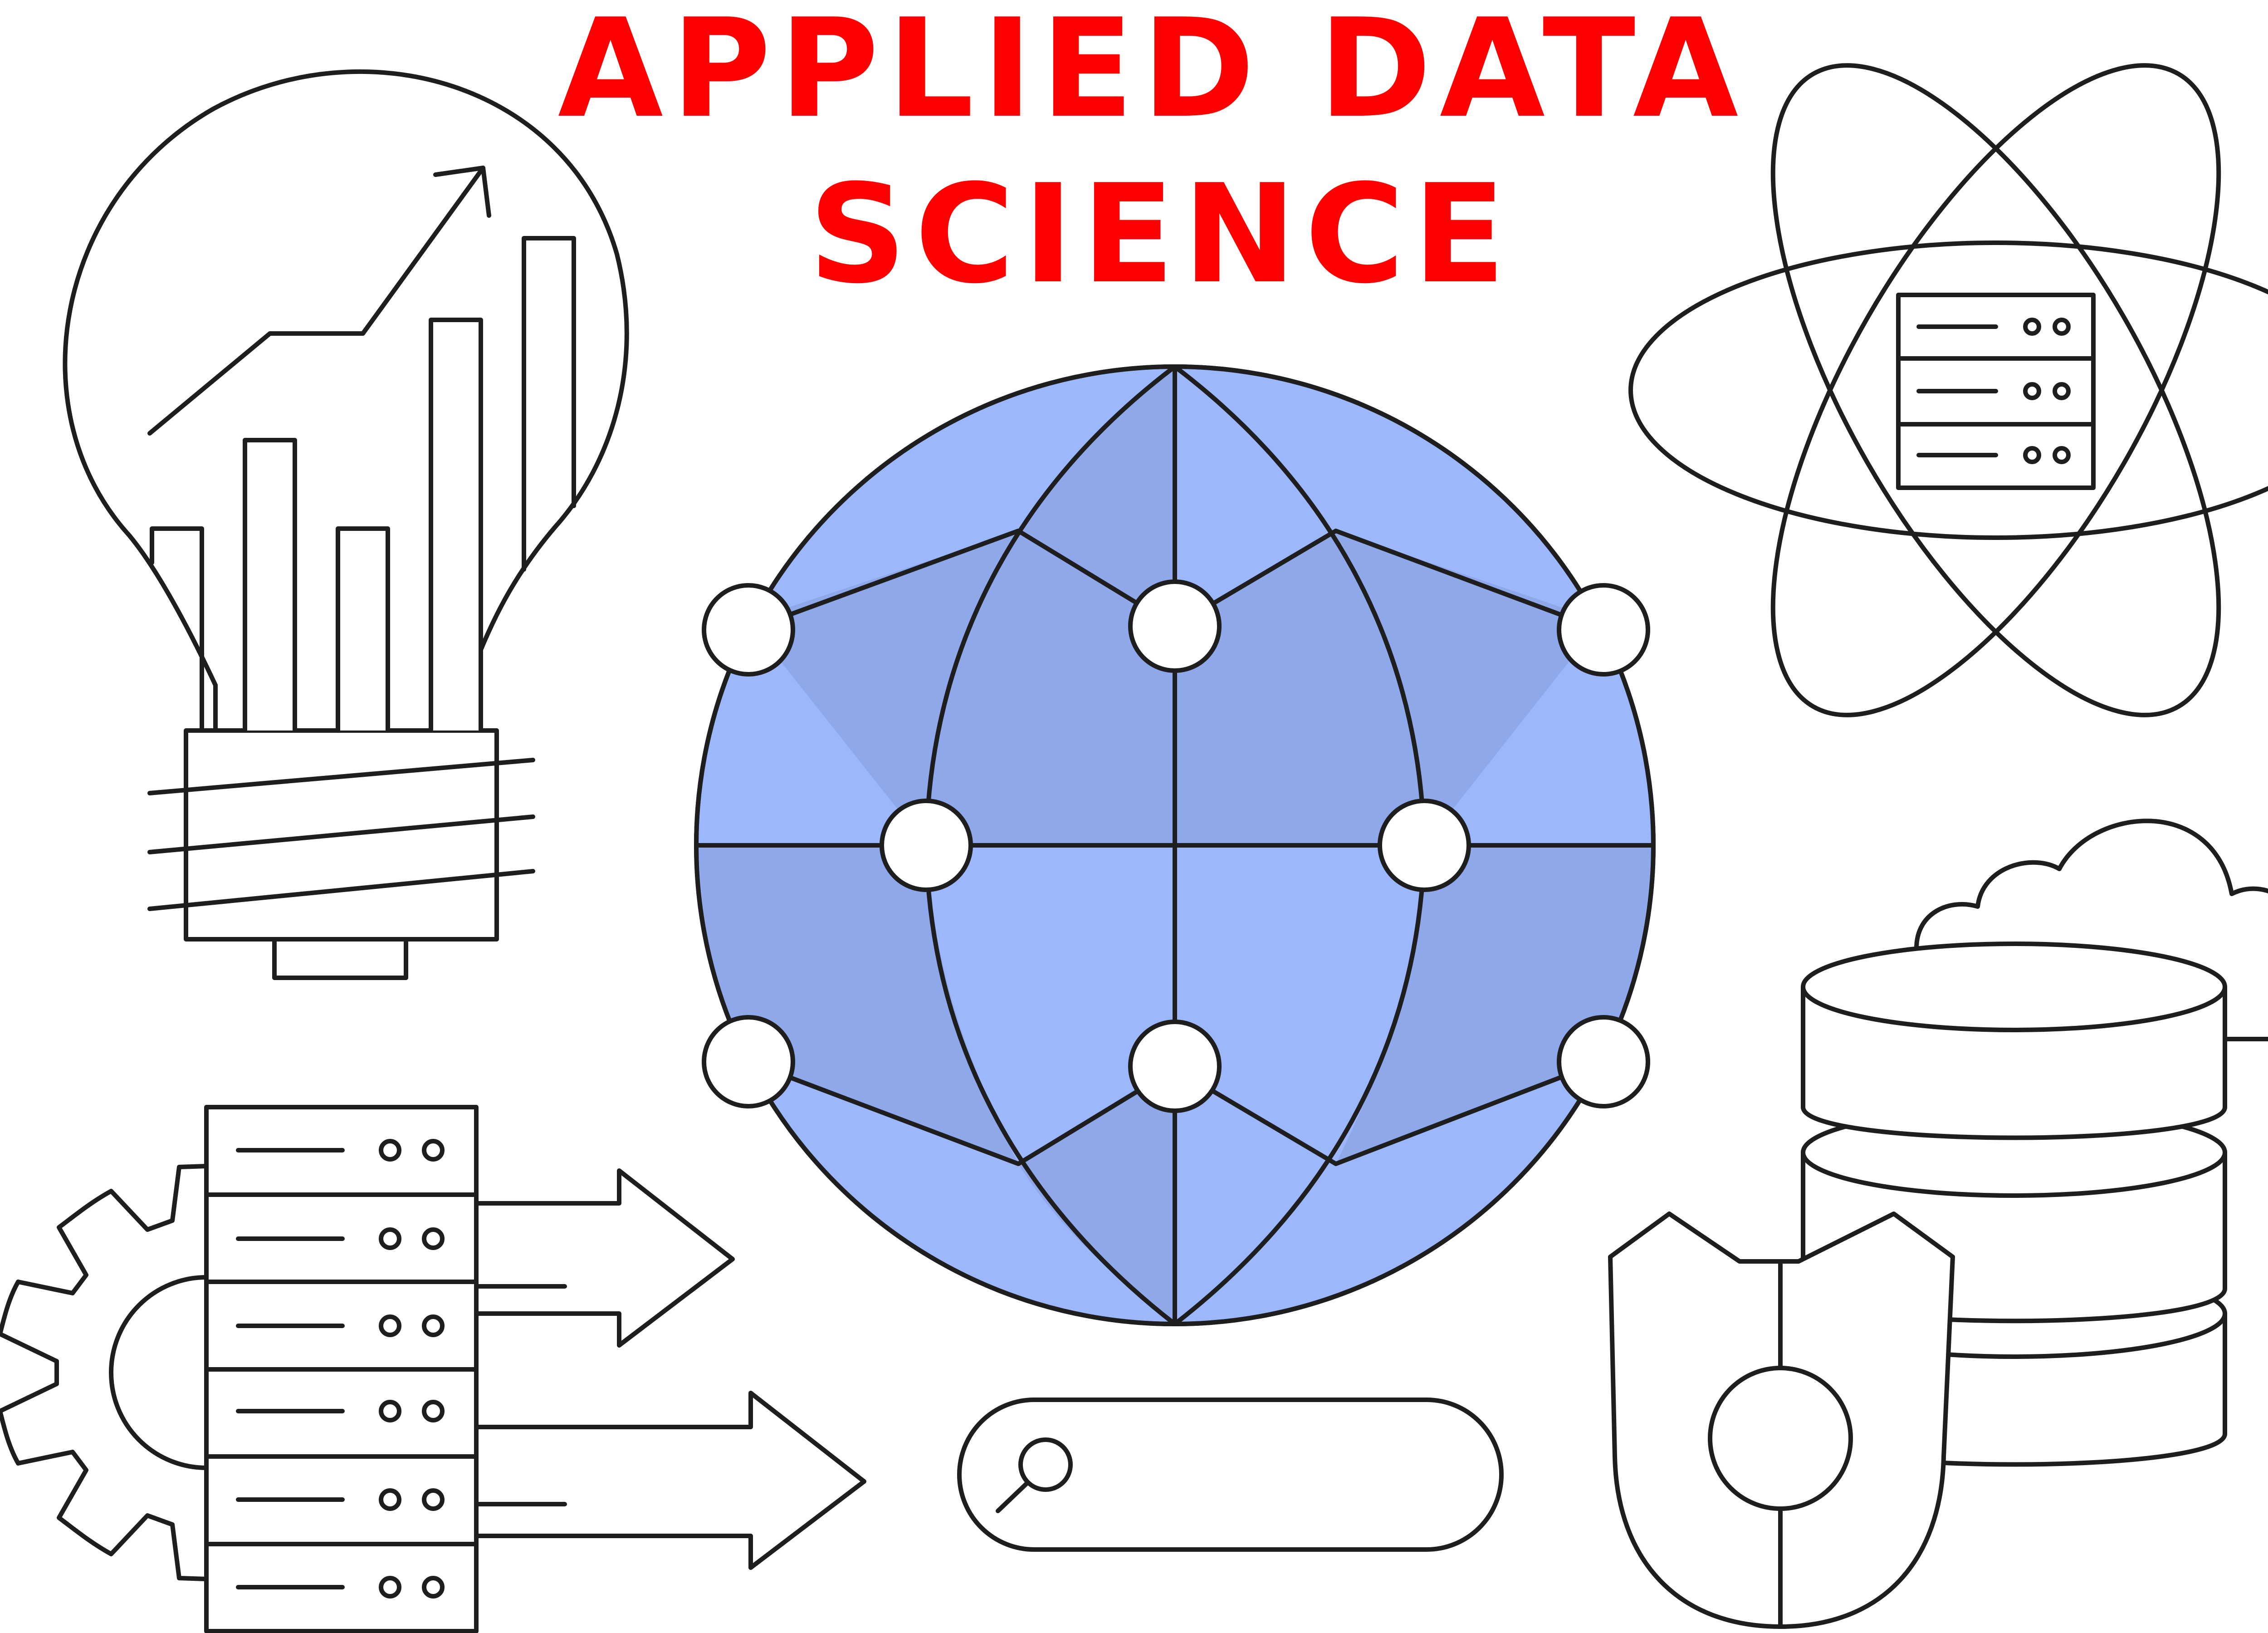 The width and height of the screenshot is (2268, 1633). I want to click on title: APPLIED DATA SCIENCE, so click(1153, 157).